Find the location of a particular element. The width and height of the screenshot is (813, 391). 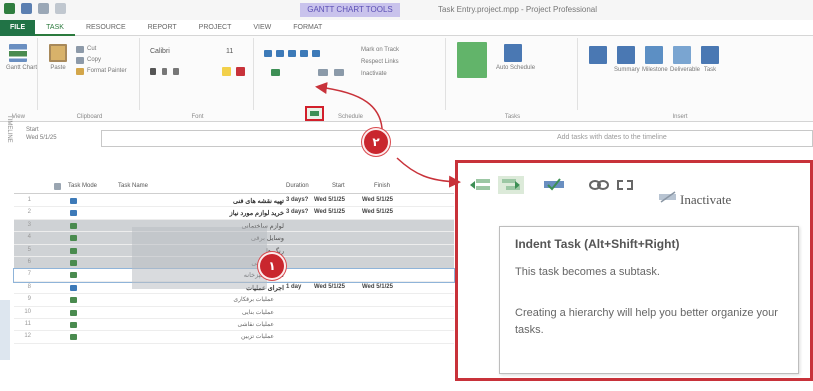

row-number: 6 is located at coordinates (29, 262).